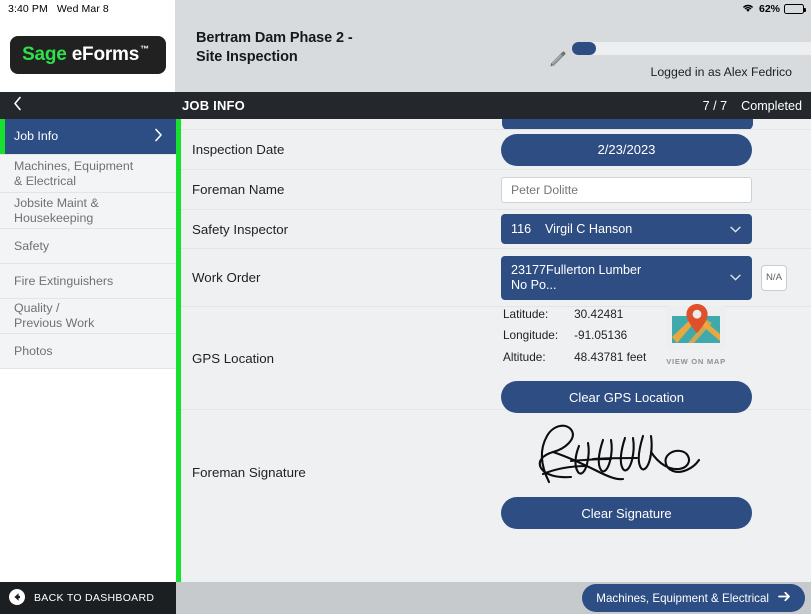 The image size is (811, 614). I want to click on navbar-right: 7 / 7 Completed, so click(752, 105).